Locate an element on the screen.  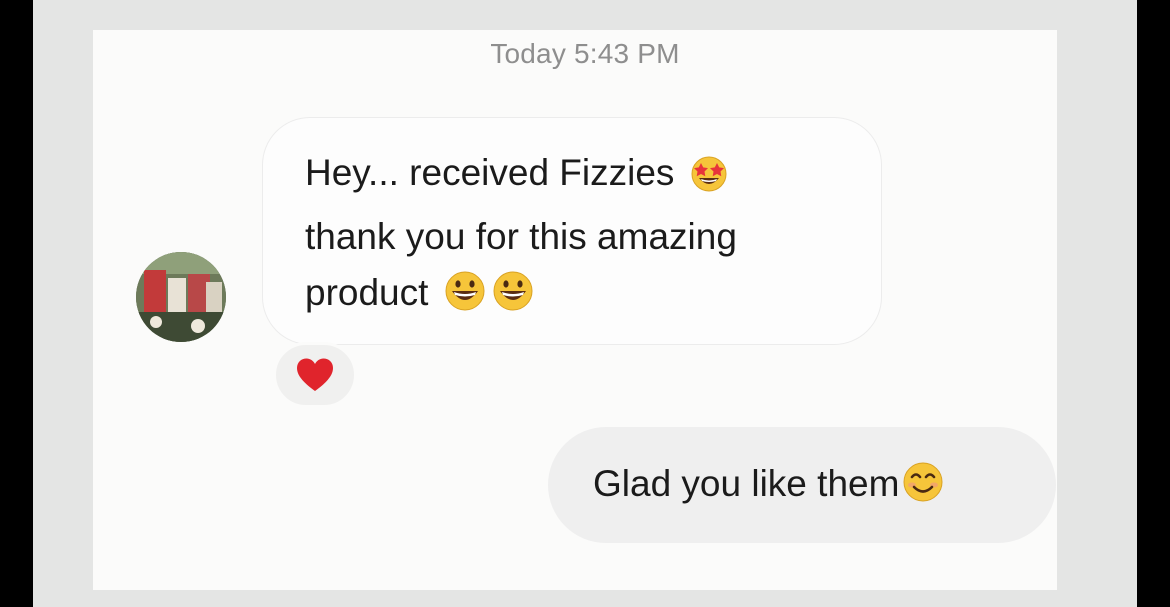
sender-avatar is located at coordinates (181, 297).